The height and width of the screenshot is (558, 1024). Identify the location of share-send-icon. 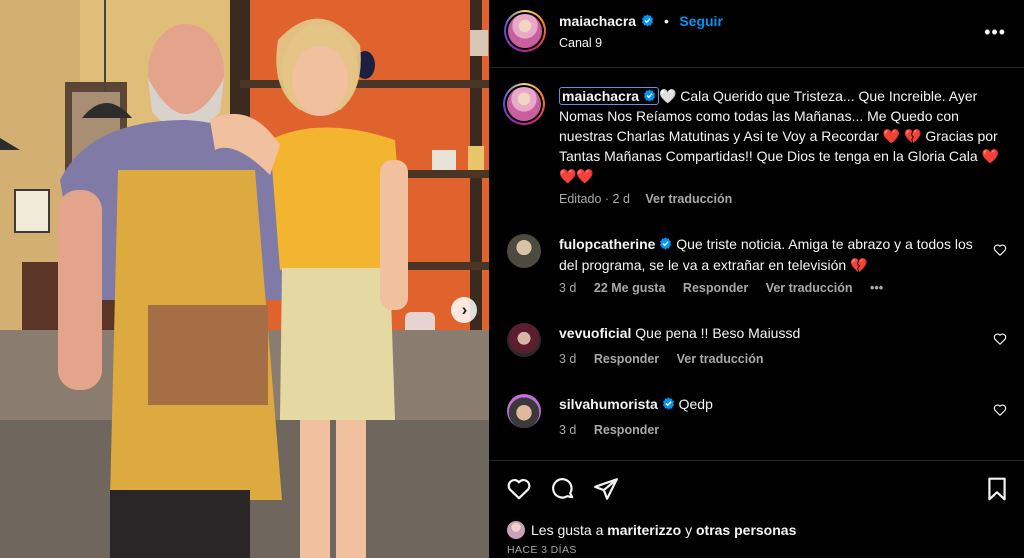
(606, 489).